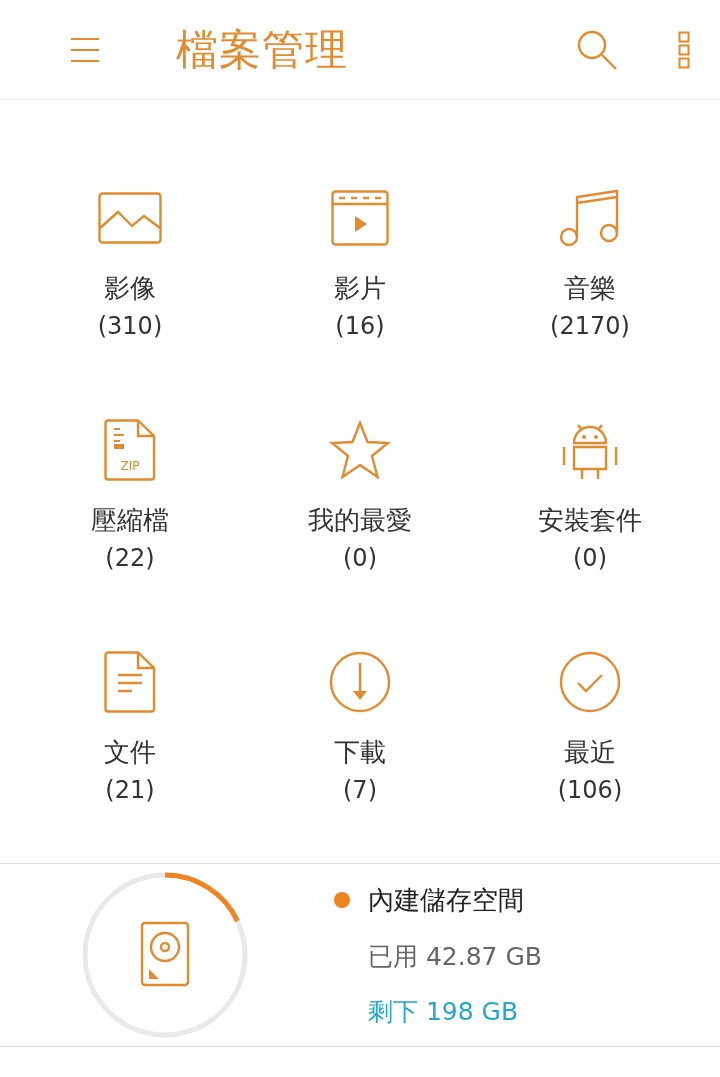 This screenshot has width=720, height=1077. Describe the element at coordinates (360, 520) in the screenshot. I see `category-label: 我的最愛` at that location.